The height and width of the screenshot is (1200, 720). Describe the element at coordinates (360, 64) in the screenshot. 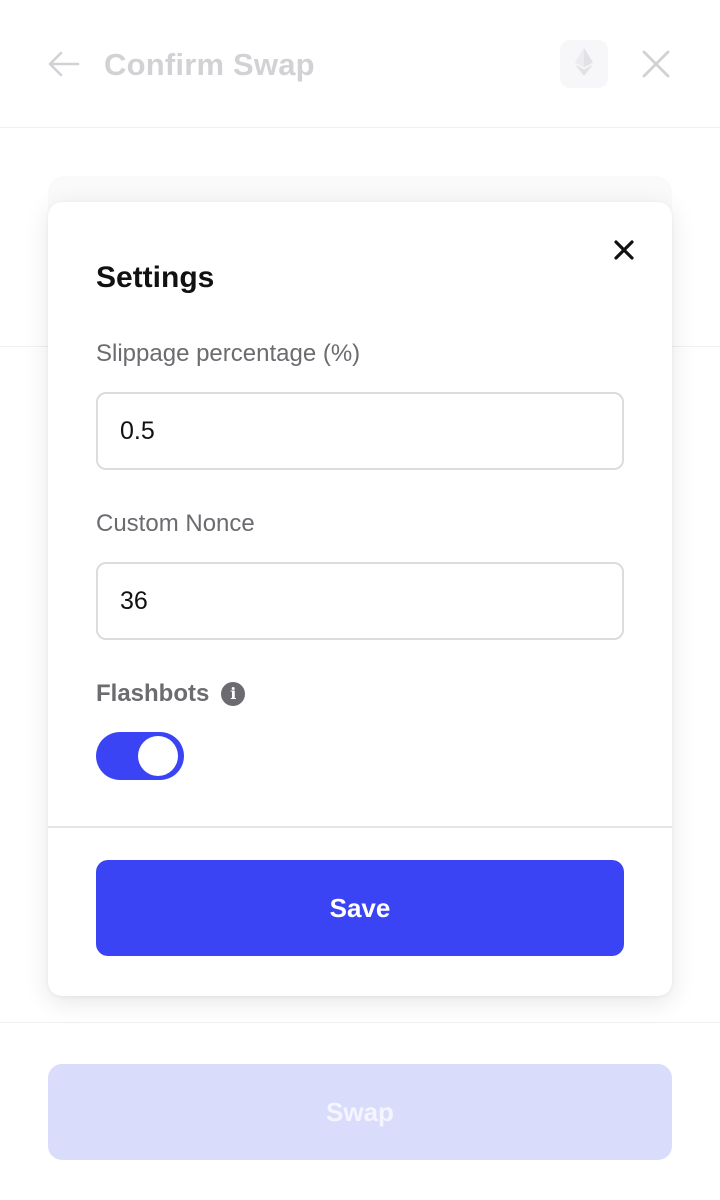

I see `page-header: Confirm Swap` at that location.